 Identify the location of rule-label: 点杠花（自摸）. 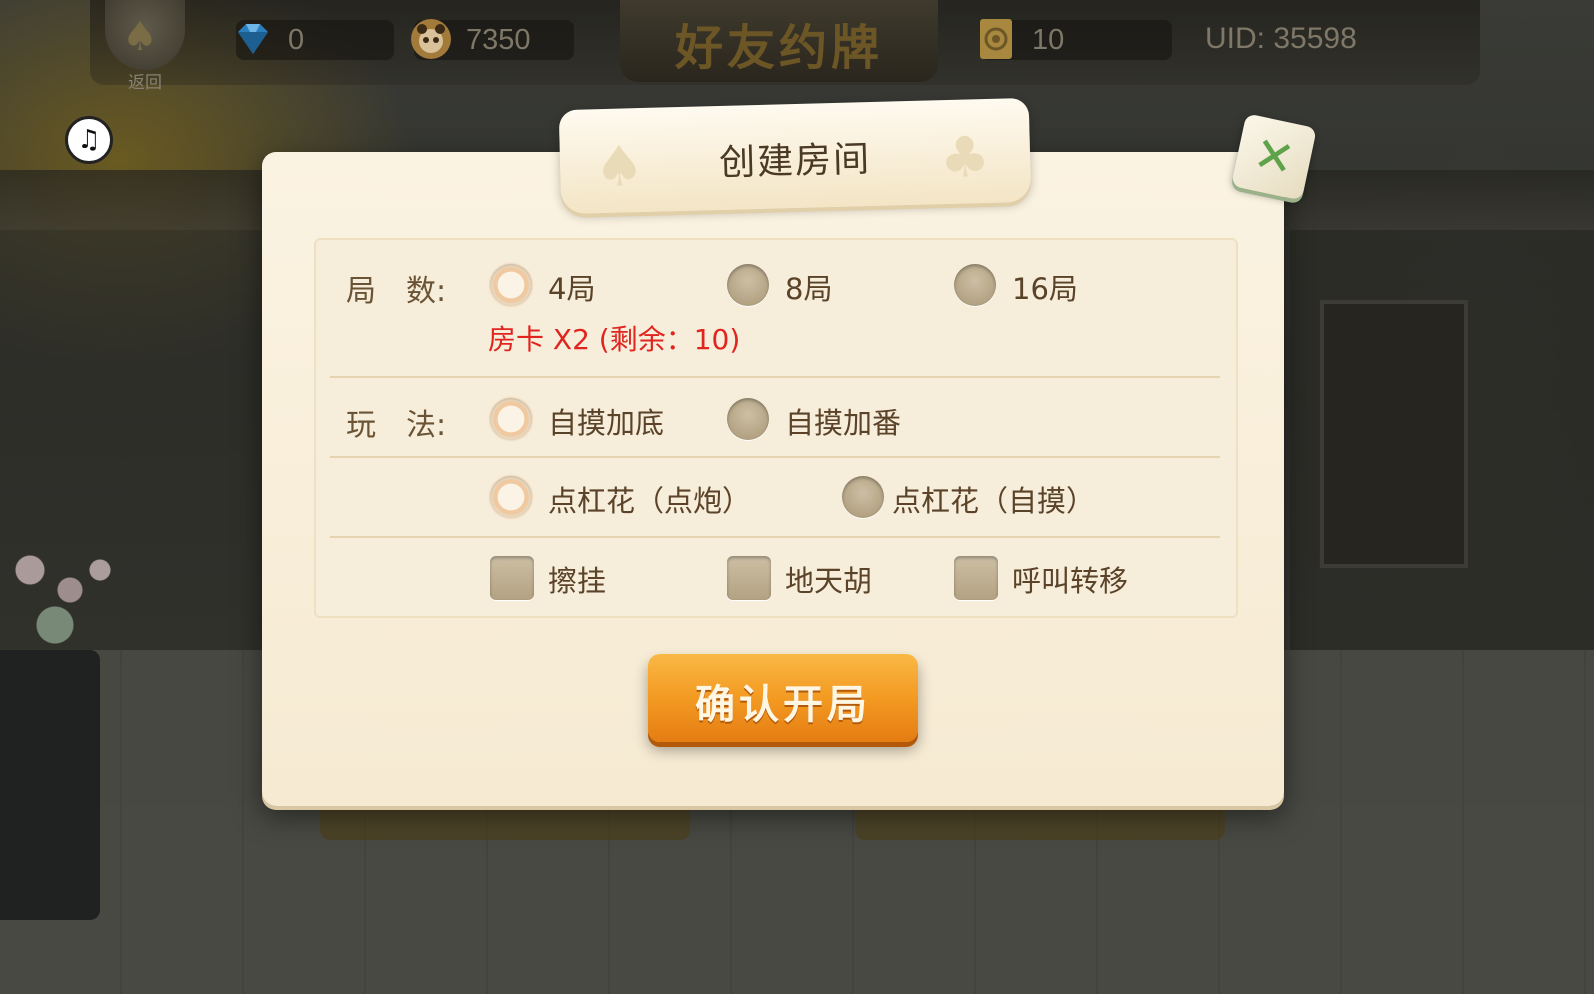
(994, 501).